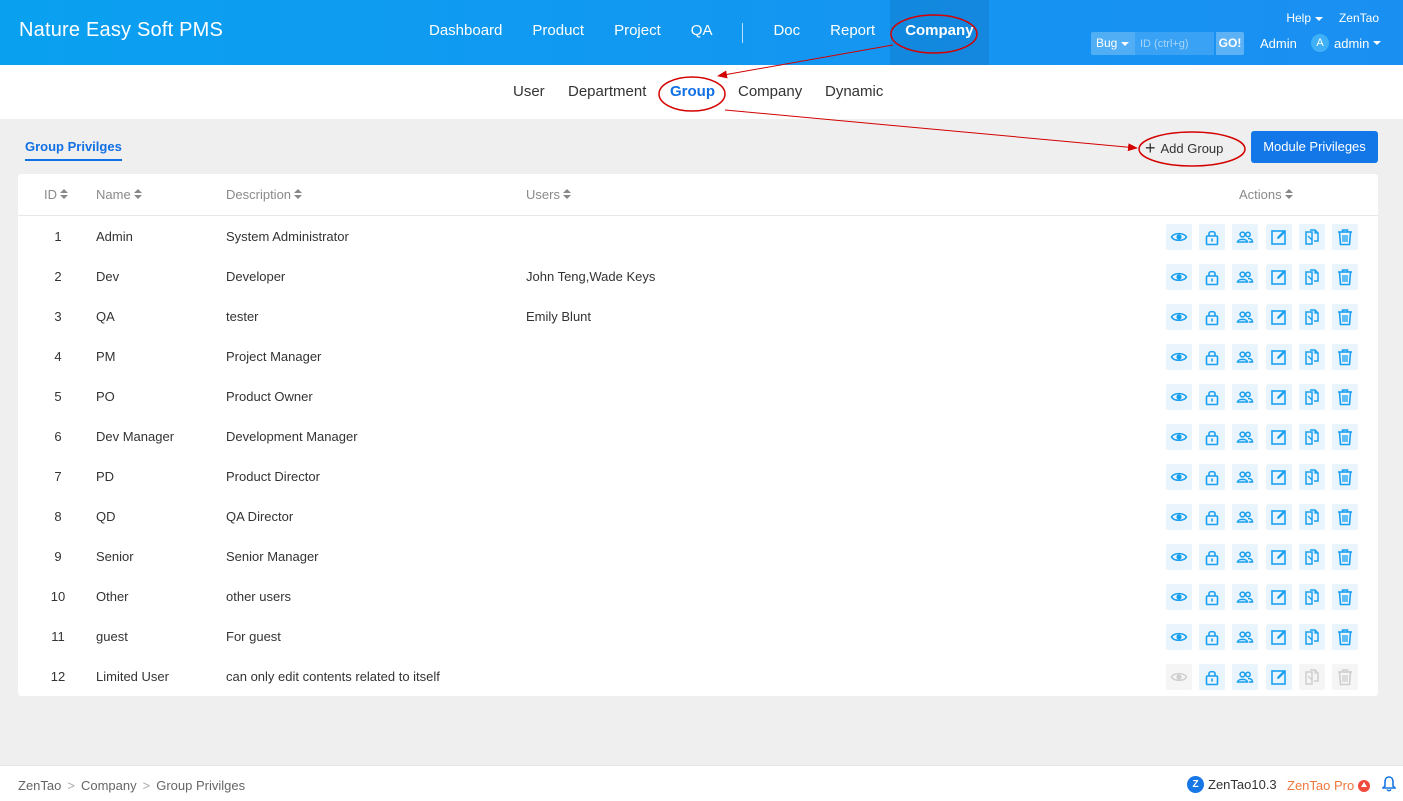 This screenshot has width=1403, height=801. What do you see at coordinates (1230, 43) in the screenshot?
I see `search-go-button: GO!` at bounding box center [1230, 43].